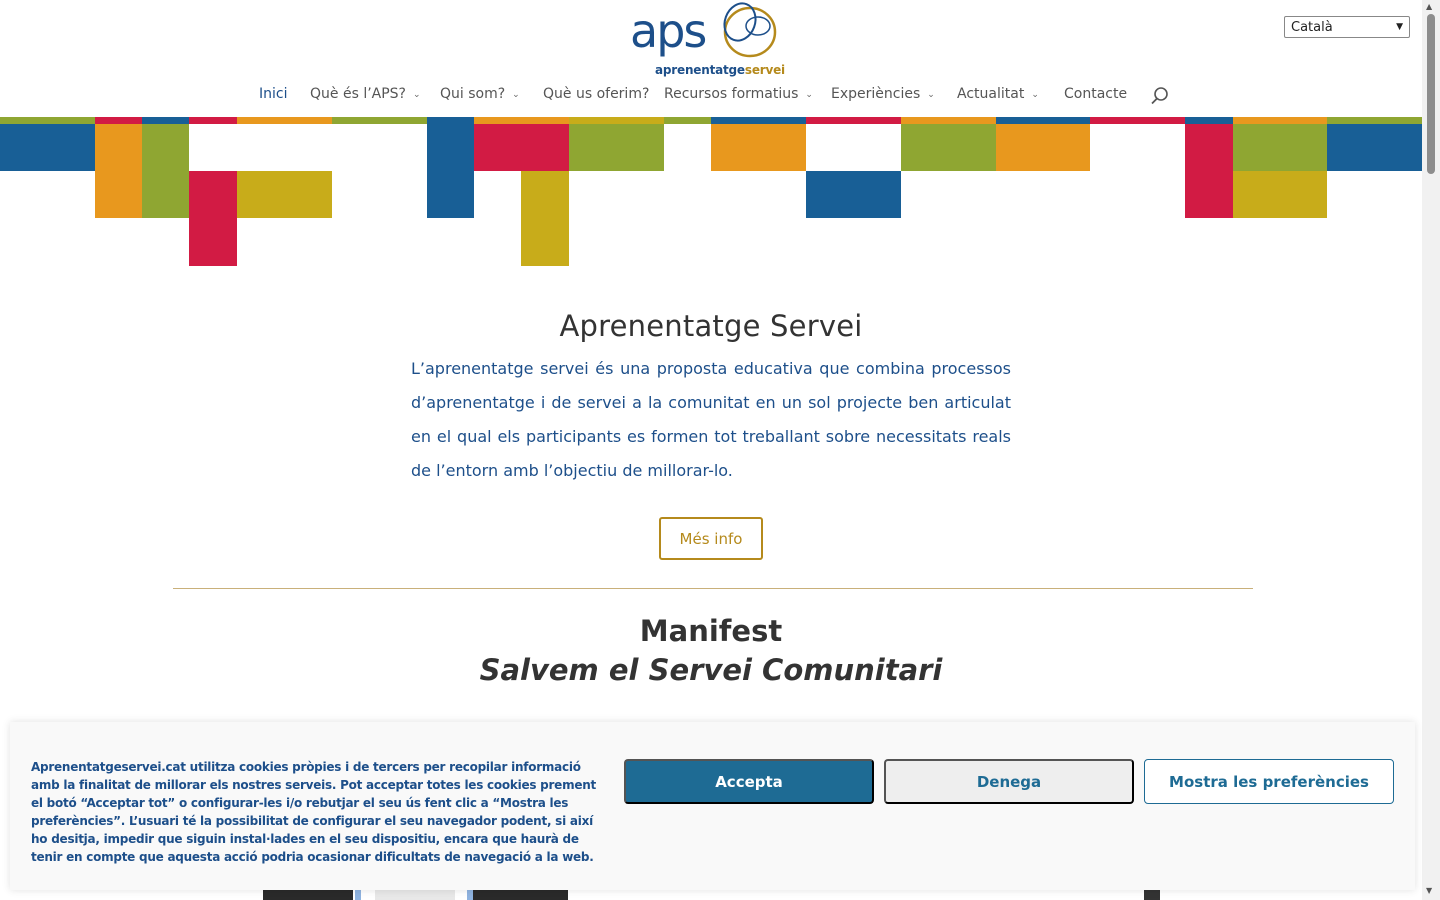 The width and height of the screenshot is (1440, 900). Describe the element at coordinates (1347, 27) in the screenshot. I see `language-select: Català ▼` at that location.